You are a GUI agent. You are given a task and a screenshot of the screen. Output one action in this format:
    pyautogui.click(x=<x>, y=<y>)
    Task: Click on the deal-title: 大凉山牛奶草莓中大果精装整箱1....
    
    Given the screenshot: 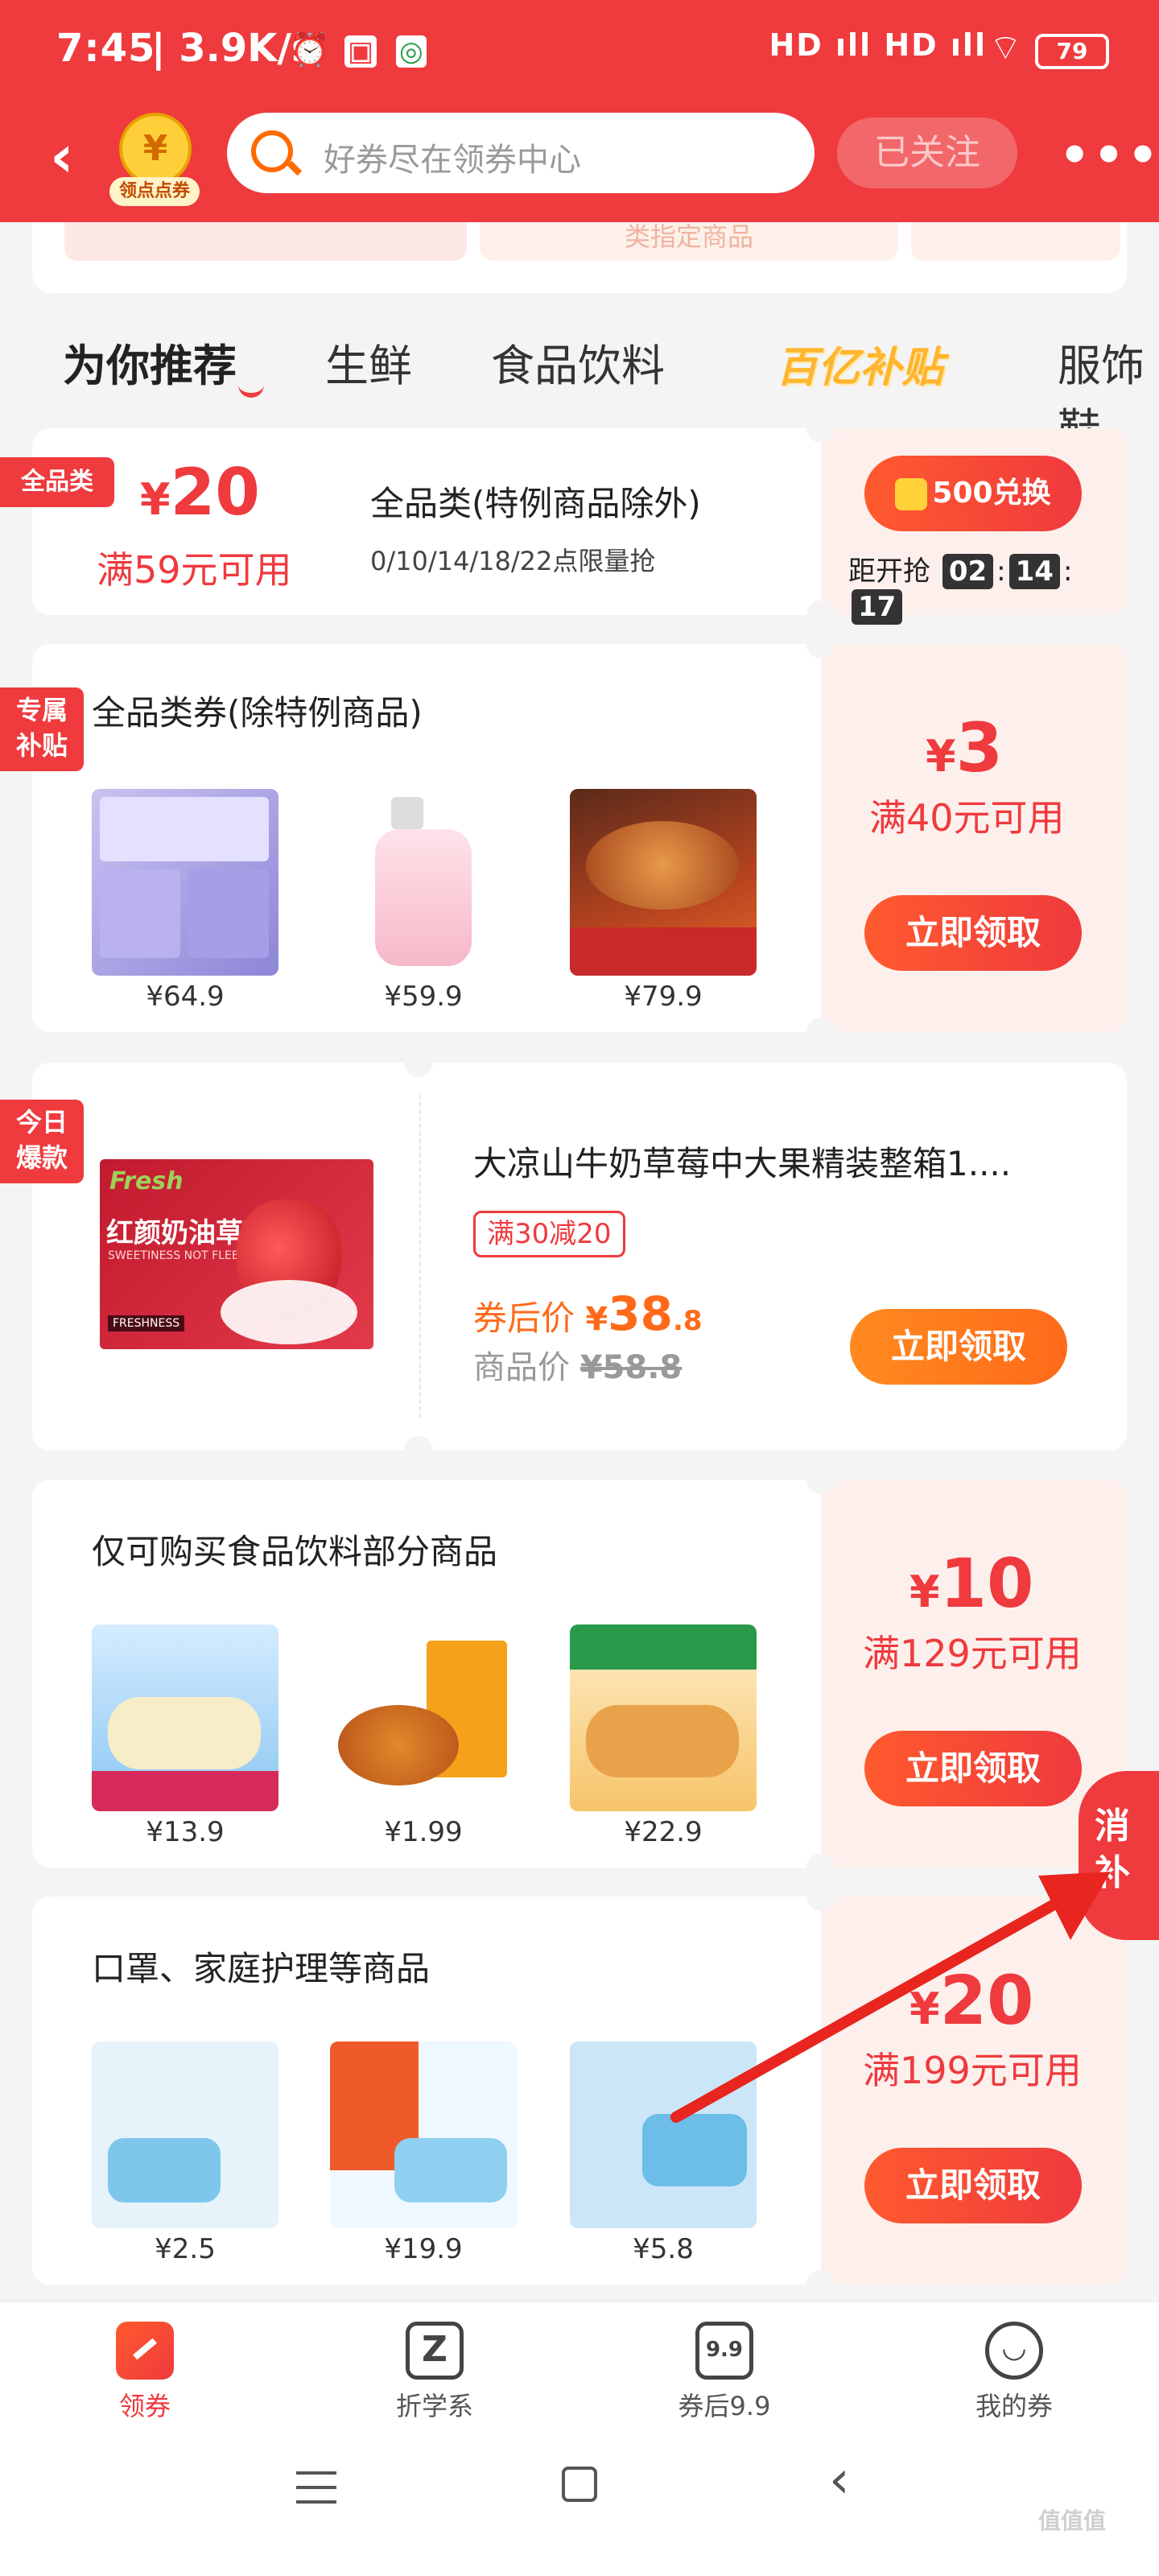 What is the action you would take?
    pyautogui.click(x=742, y=1163)
    